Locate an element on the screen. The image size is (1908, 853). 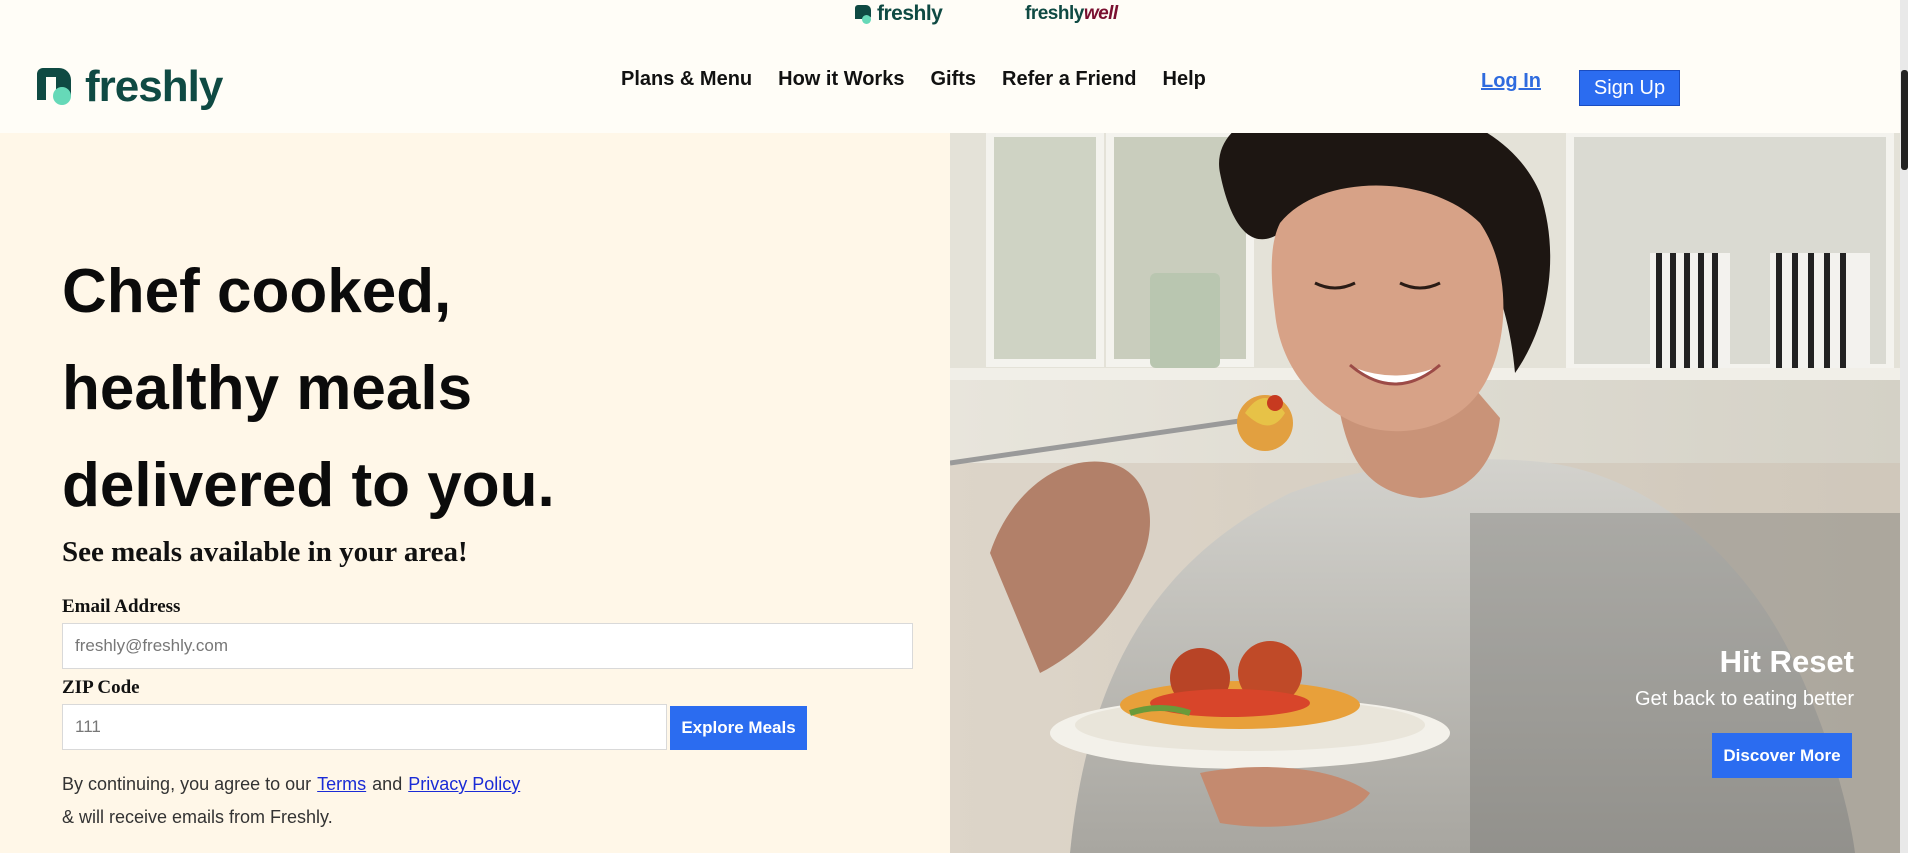
email-field: freshly@freshly.com is located at coordinates (487, 646).